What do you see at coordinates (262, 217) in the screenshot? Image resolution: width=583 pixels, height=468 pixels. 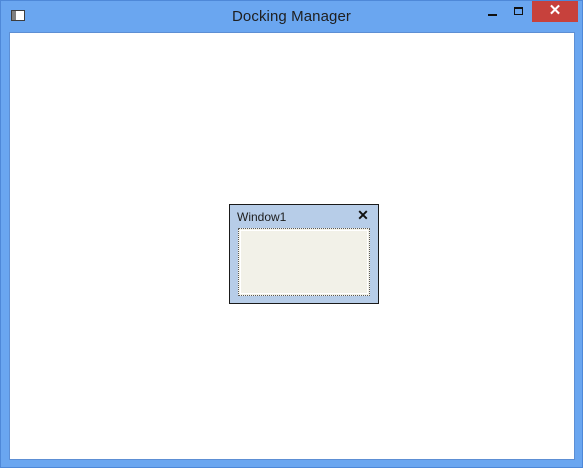 I see `floating-window-title: Window1` at bounding box center [262, 217].